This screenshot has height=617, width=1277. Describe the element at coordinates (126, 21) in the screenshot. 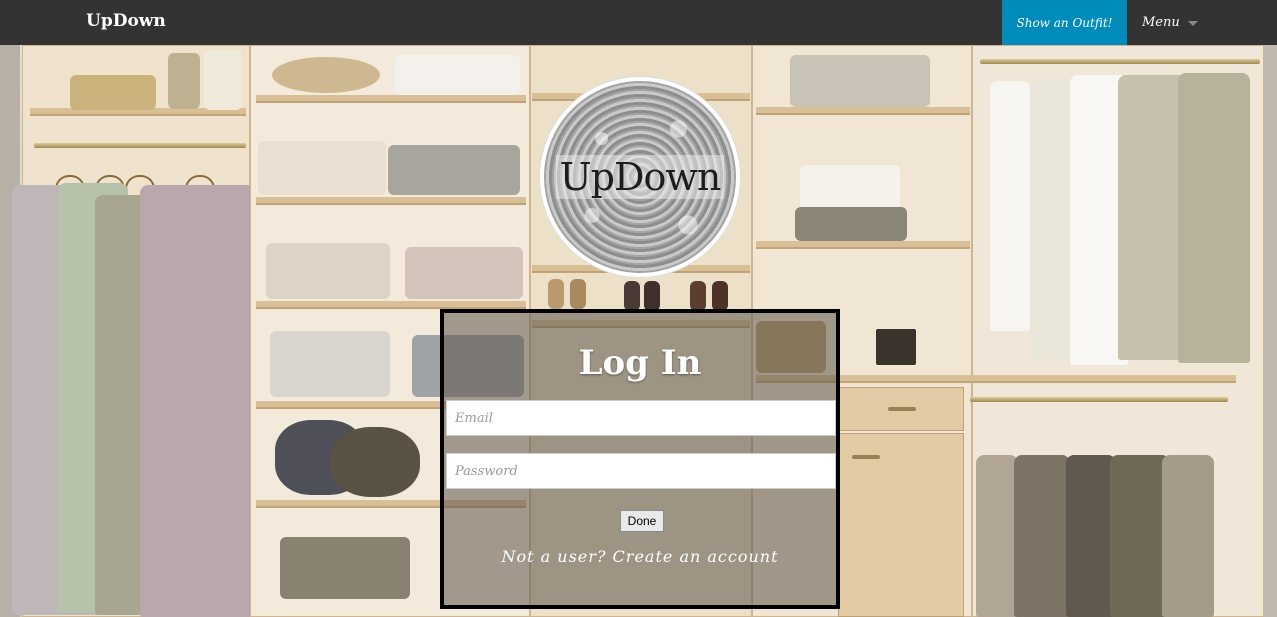

I see `brand-link: UpDown` at that location.